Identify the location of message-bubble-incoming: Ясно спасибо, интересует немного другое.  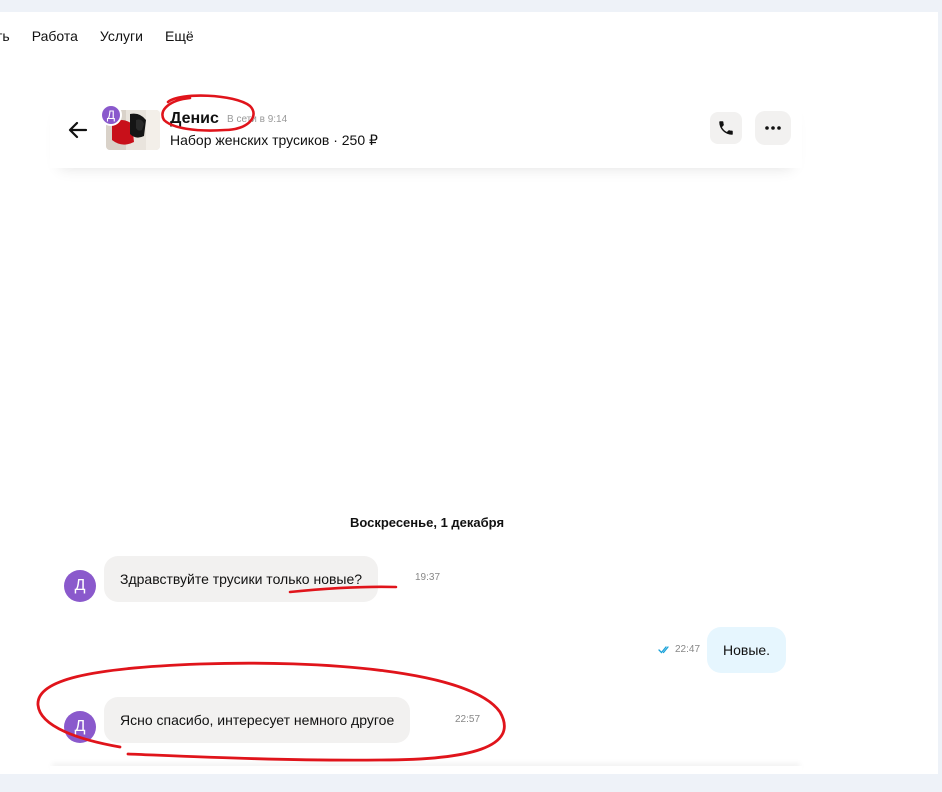
(257, 720).